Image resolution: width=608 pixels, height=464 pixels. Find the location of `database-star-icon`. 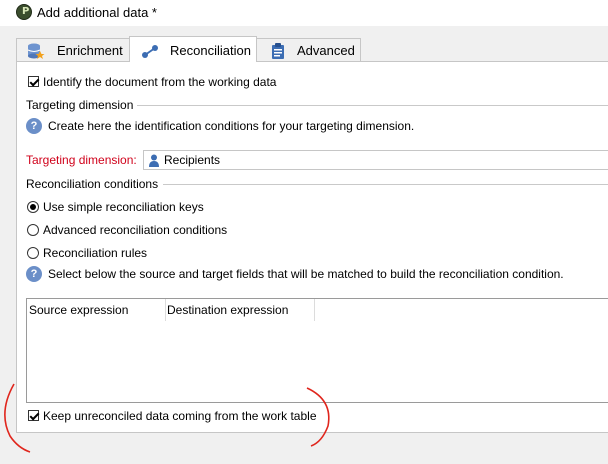

database-star-icon is located at coordinates (36, 51).